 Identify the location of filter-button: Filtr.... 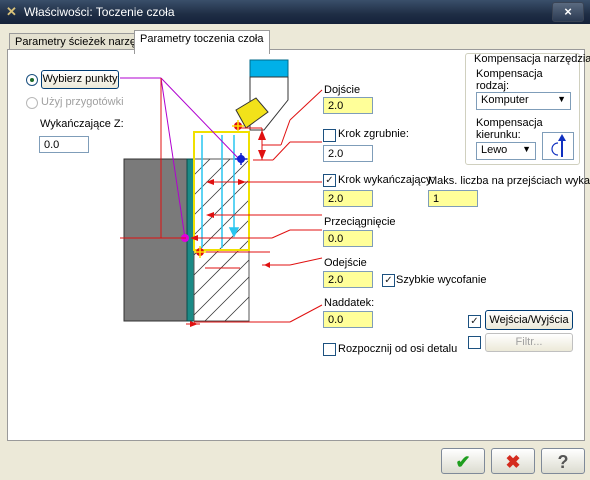
(529, 342).